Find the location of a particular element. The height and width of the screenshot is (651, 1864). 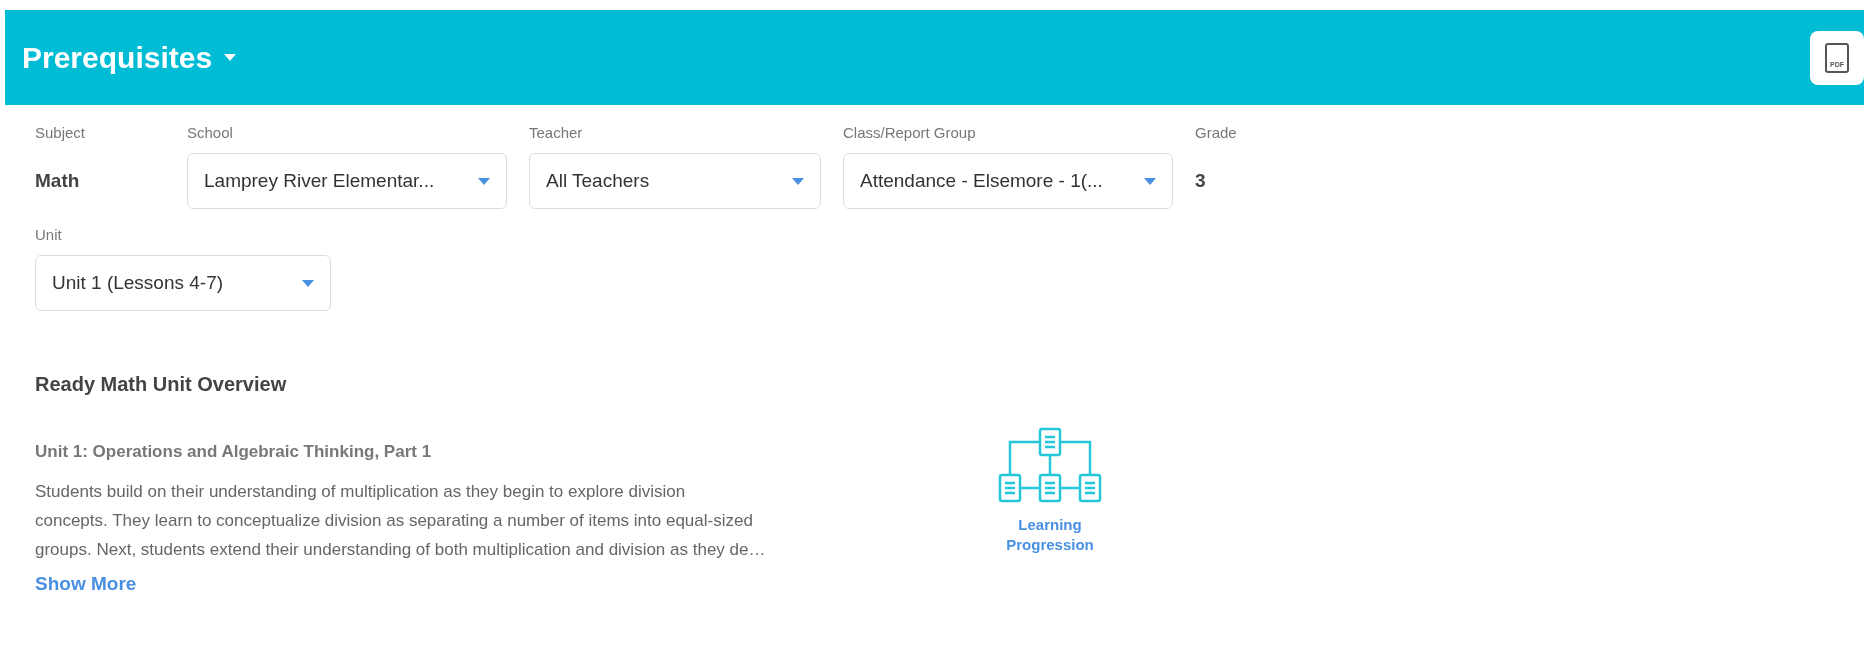

field-label: Unit is located at coordinates (49, 235).